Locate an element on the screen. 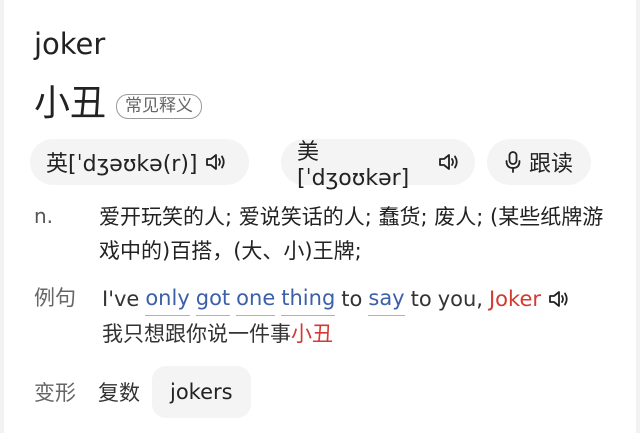  example-word: you, is located at coordinates (460, 299).